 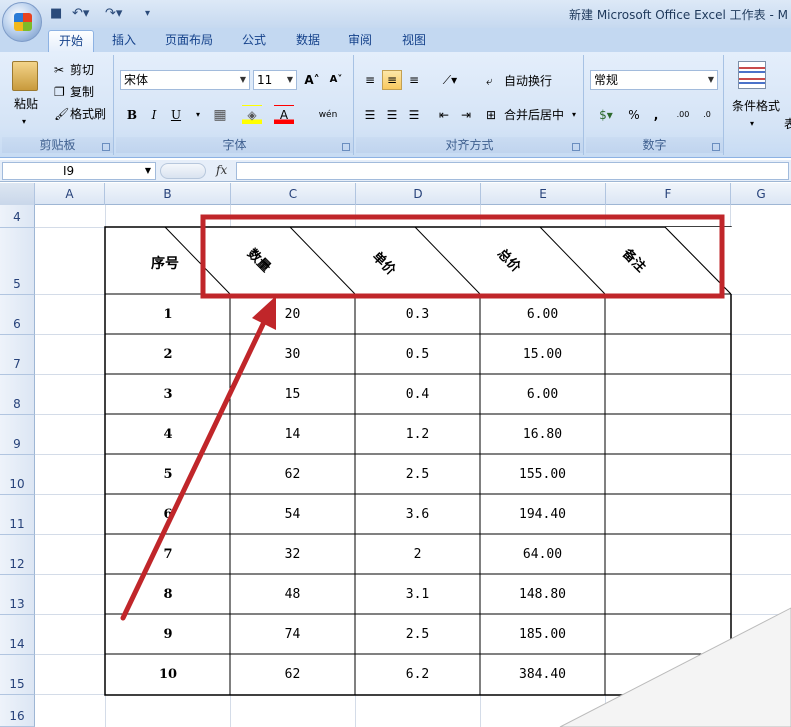 I want to click on office-button, so click(x=22, y=22).